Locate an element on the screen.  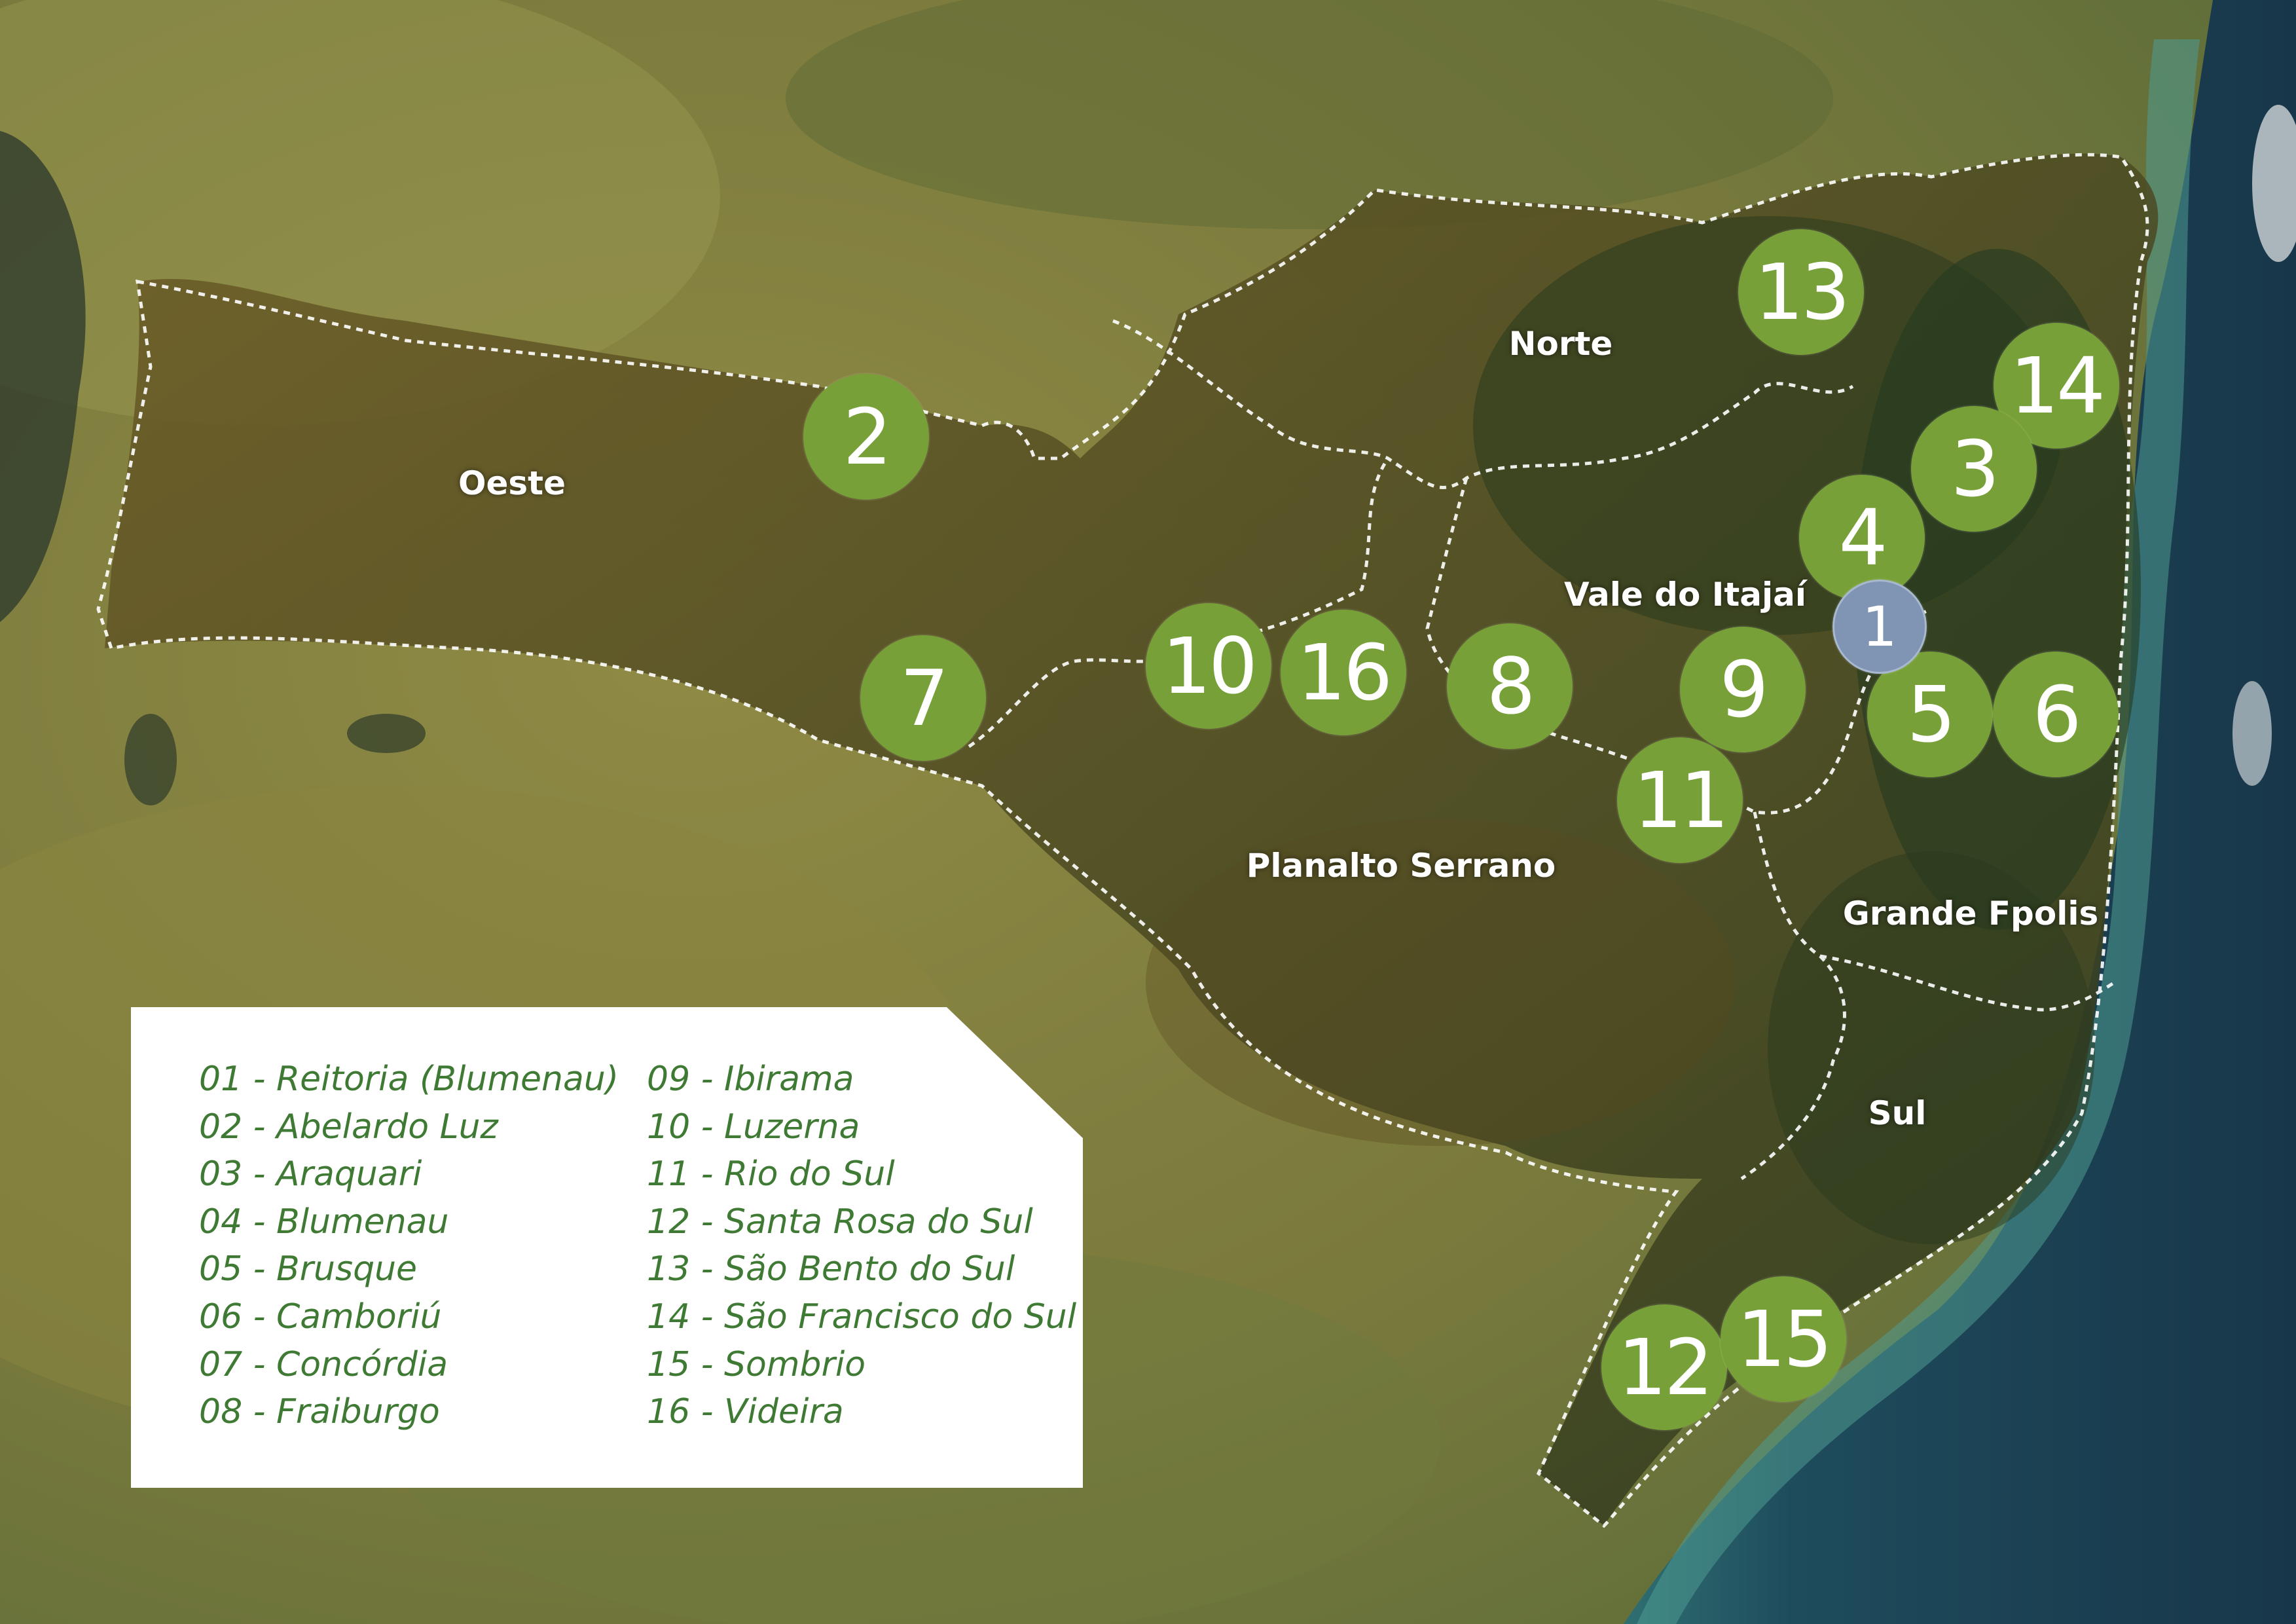
legend-item: 05 - Brusque is located at coordinates (308, 1269).